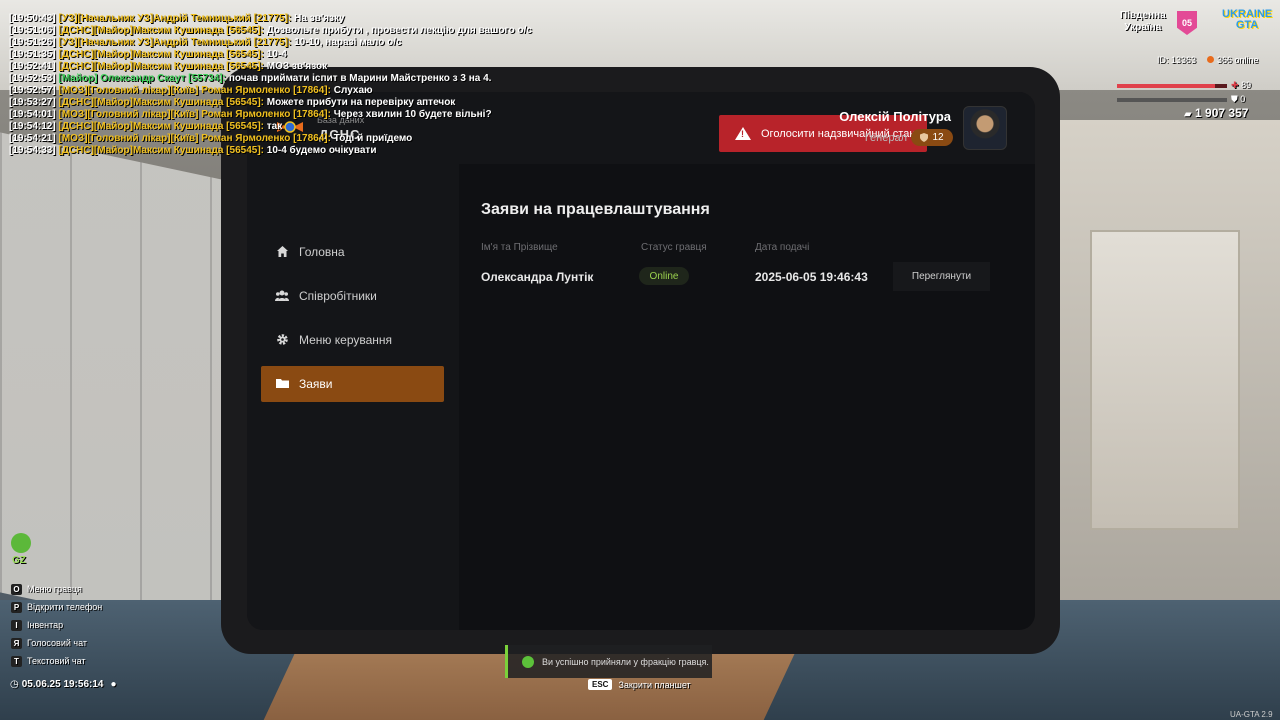 This screenshot has height=720, width=1280. I want to click on close-tablet-hint: ESC Закрити планшет, so click(639, 684).